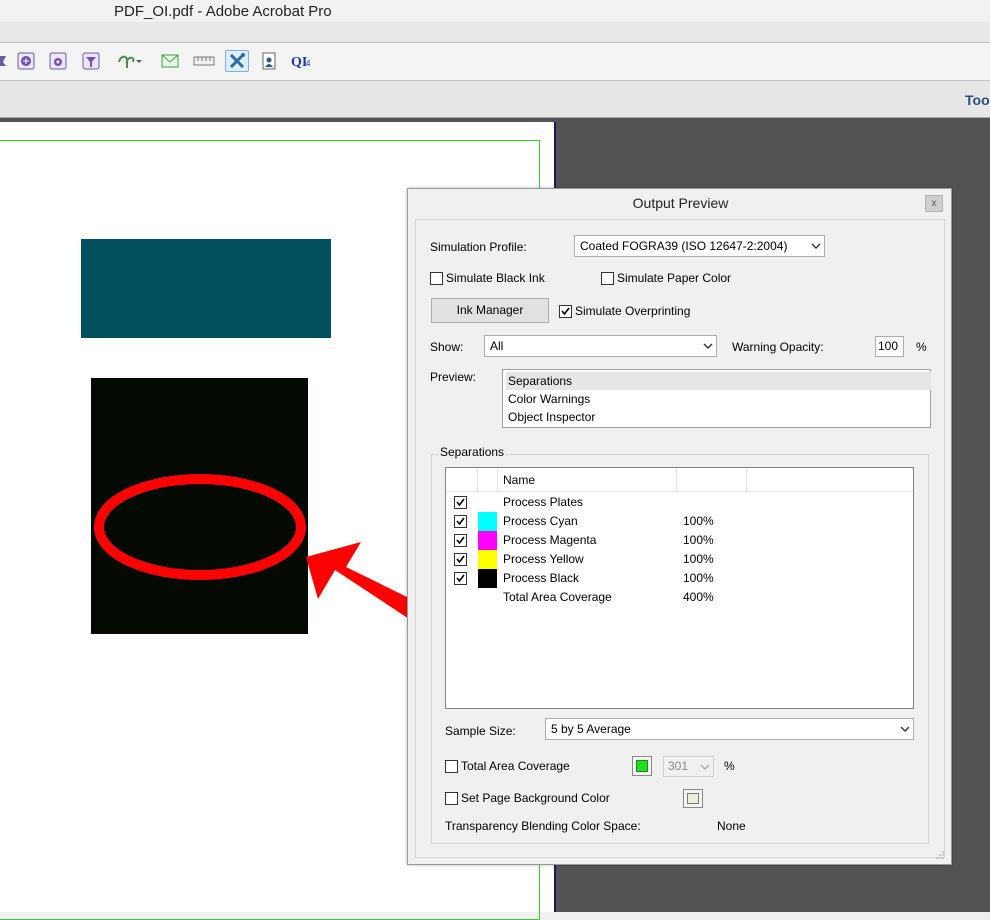 This screenshot has width=990, height=920. Describe the element at coordinates (237, 61) in the screenshot. I see `edit-tools-icon` at that location.